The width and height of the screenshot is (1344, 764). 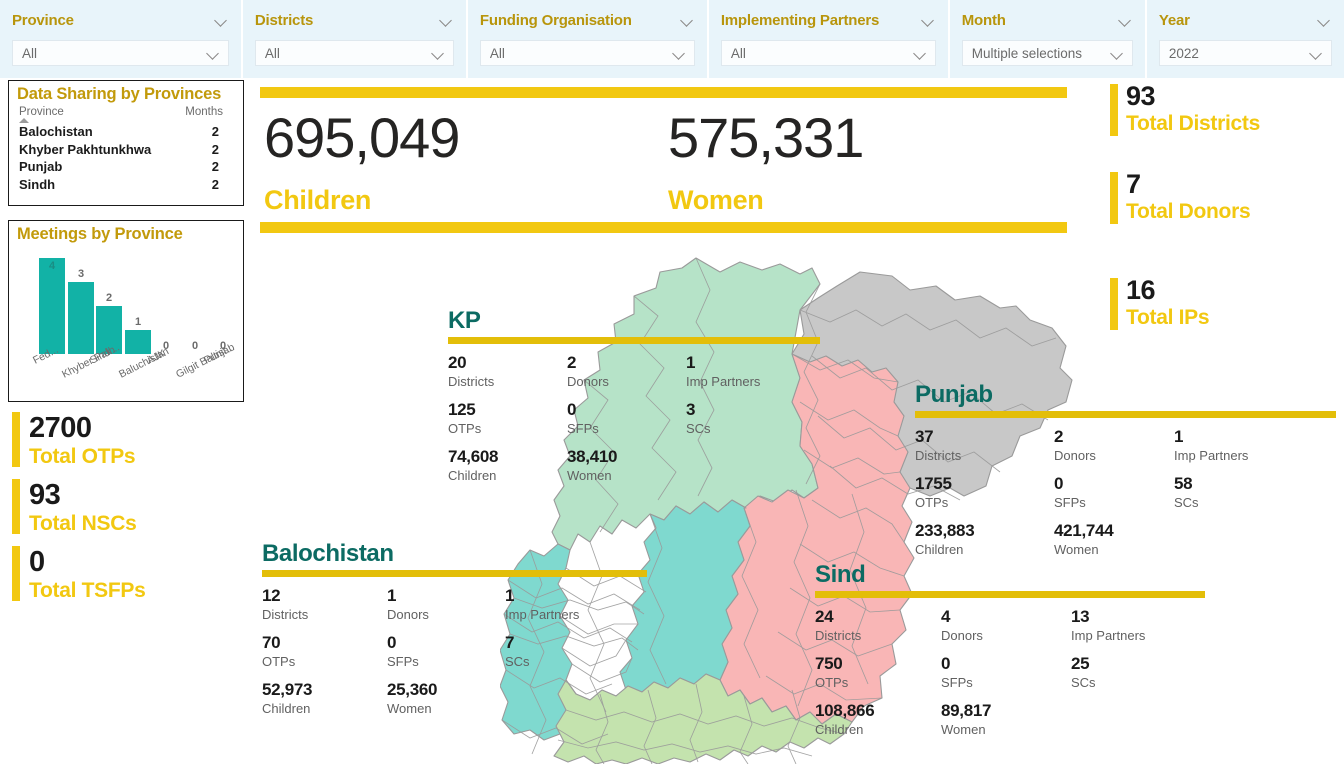 I want to click on kpi-total-otps: 2700 Total OTPs, so click(x=127, y=440).